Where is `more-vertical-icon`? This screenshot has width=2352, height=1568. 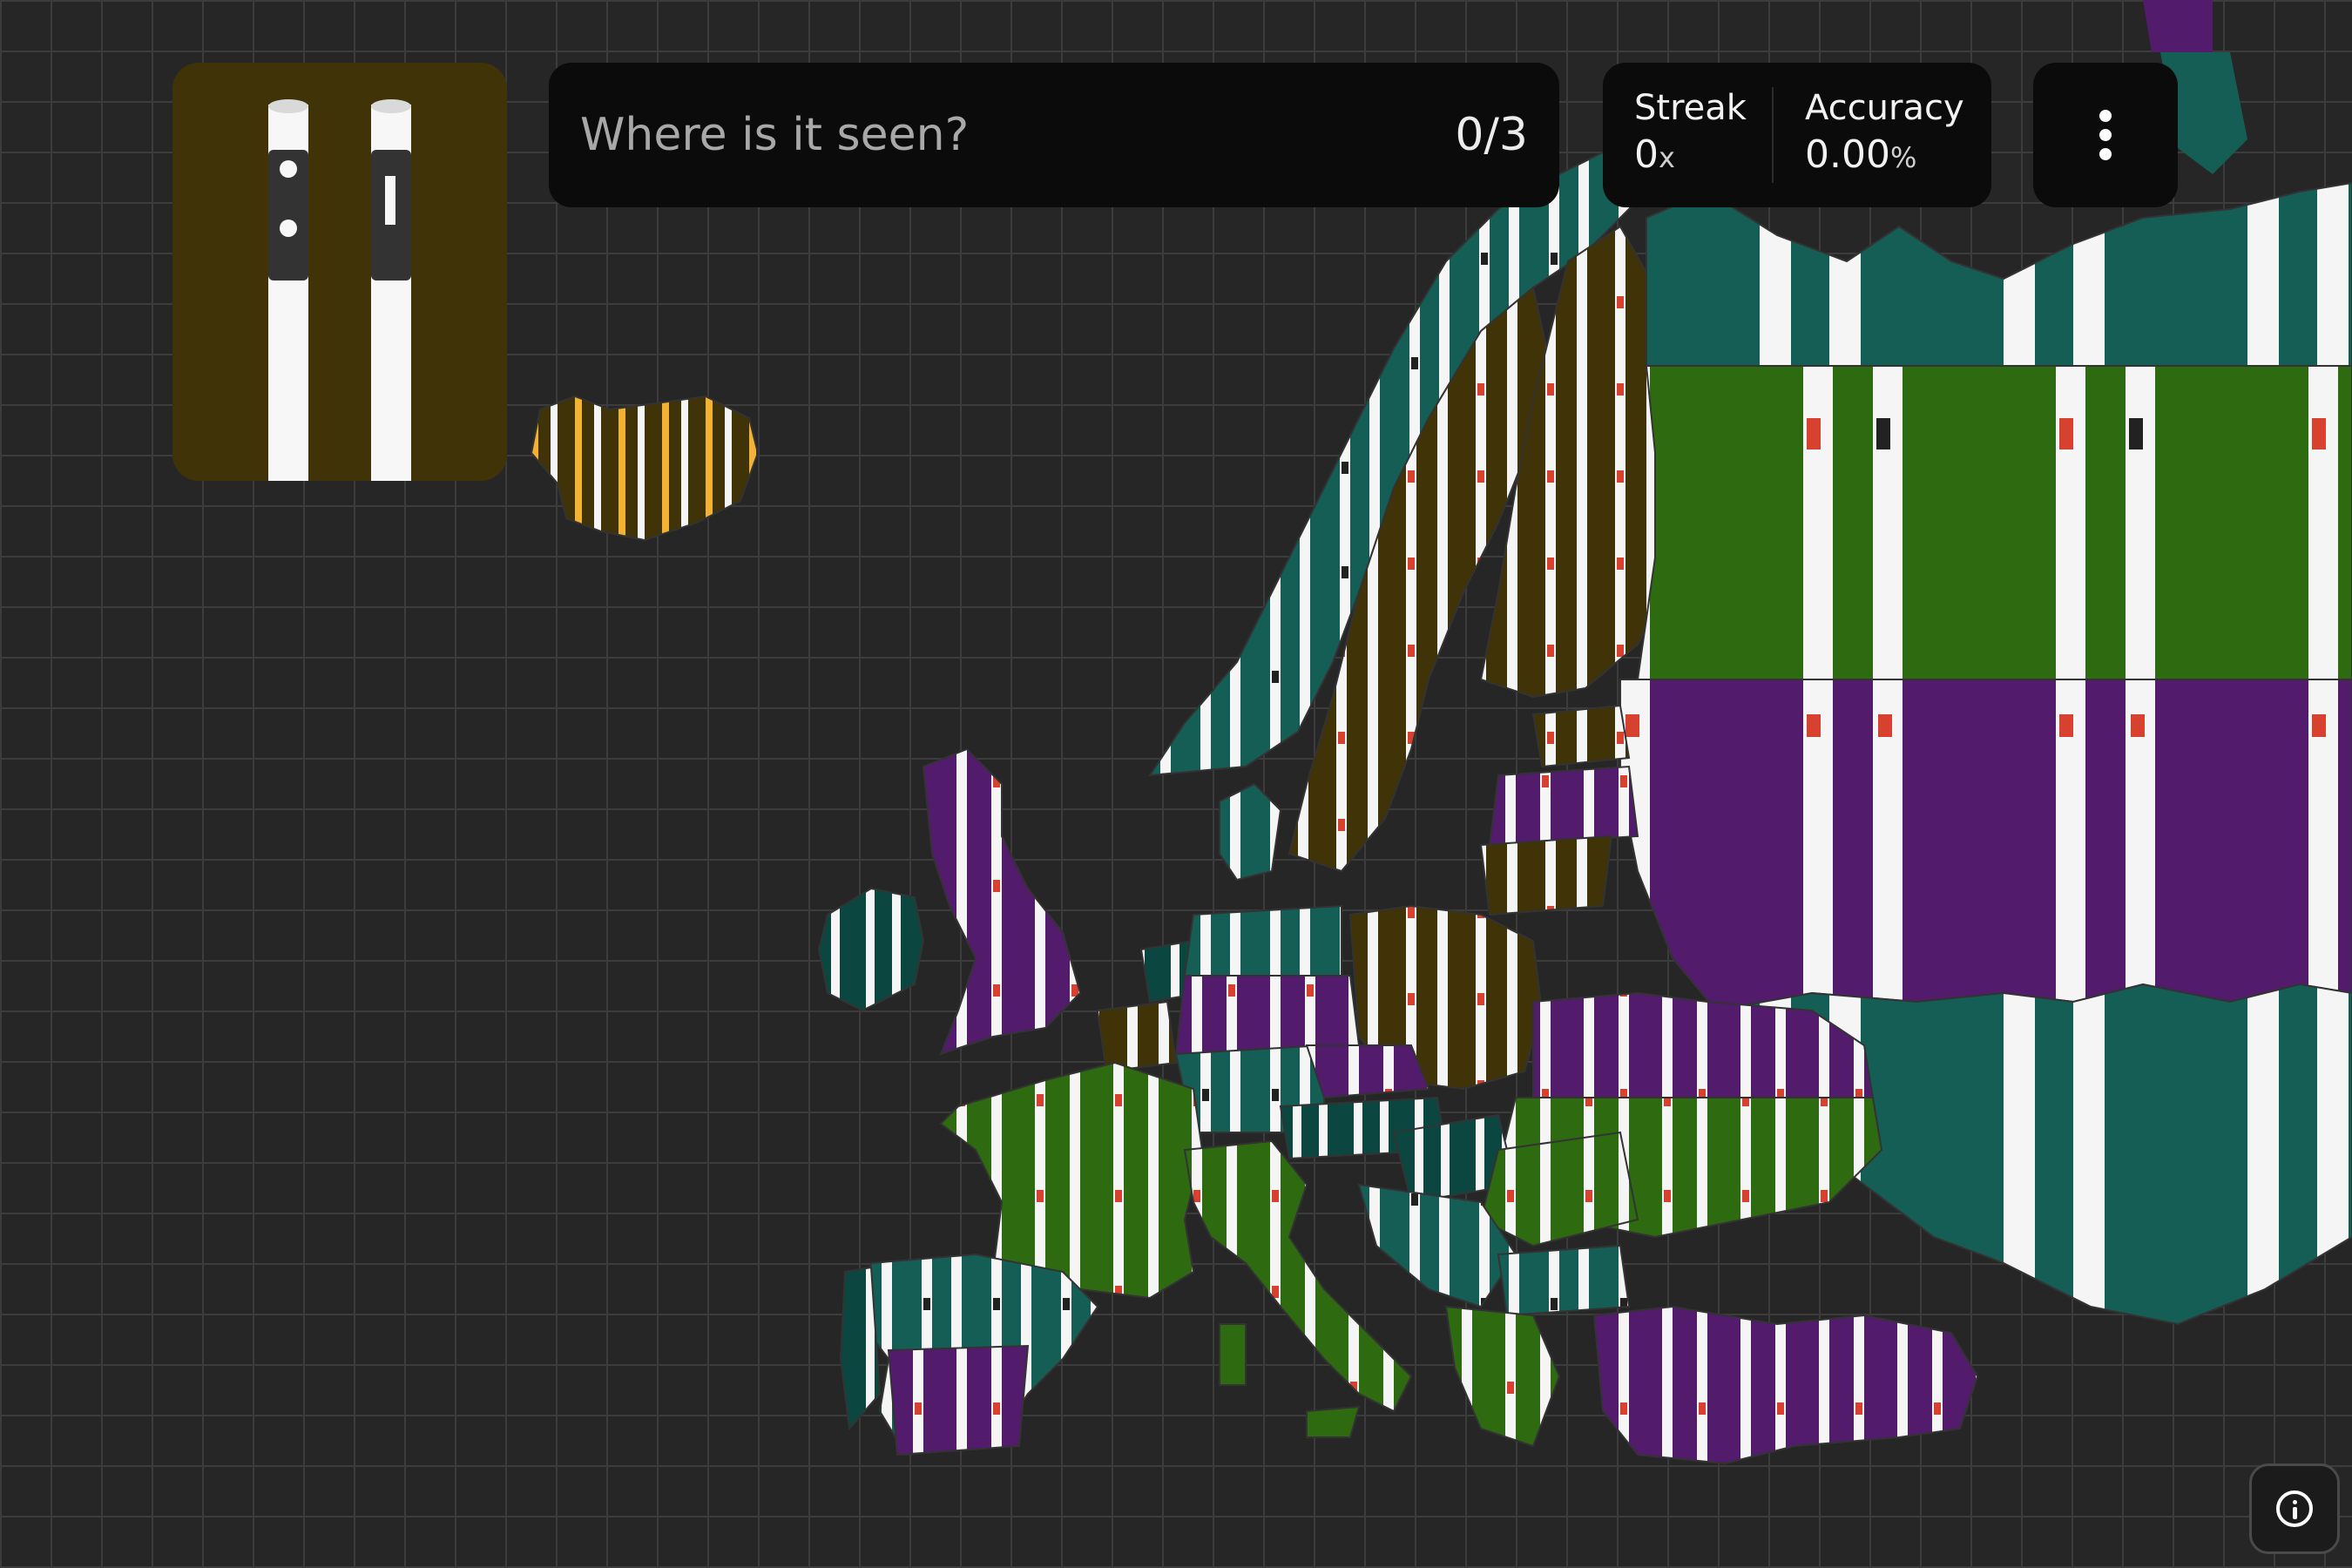 more-vertical-icon is located at coordinates (2105, 135).